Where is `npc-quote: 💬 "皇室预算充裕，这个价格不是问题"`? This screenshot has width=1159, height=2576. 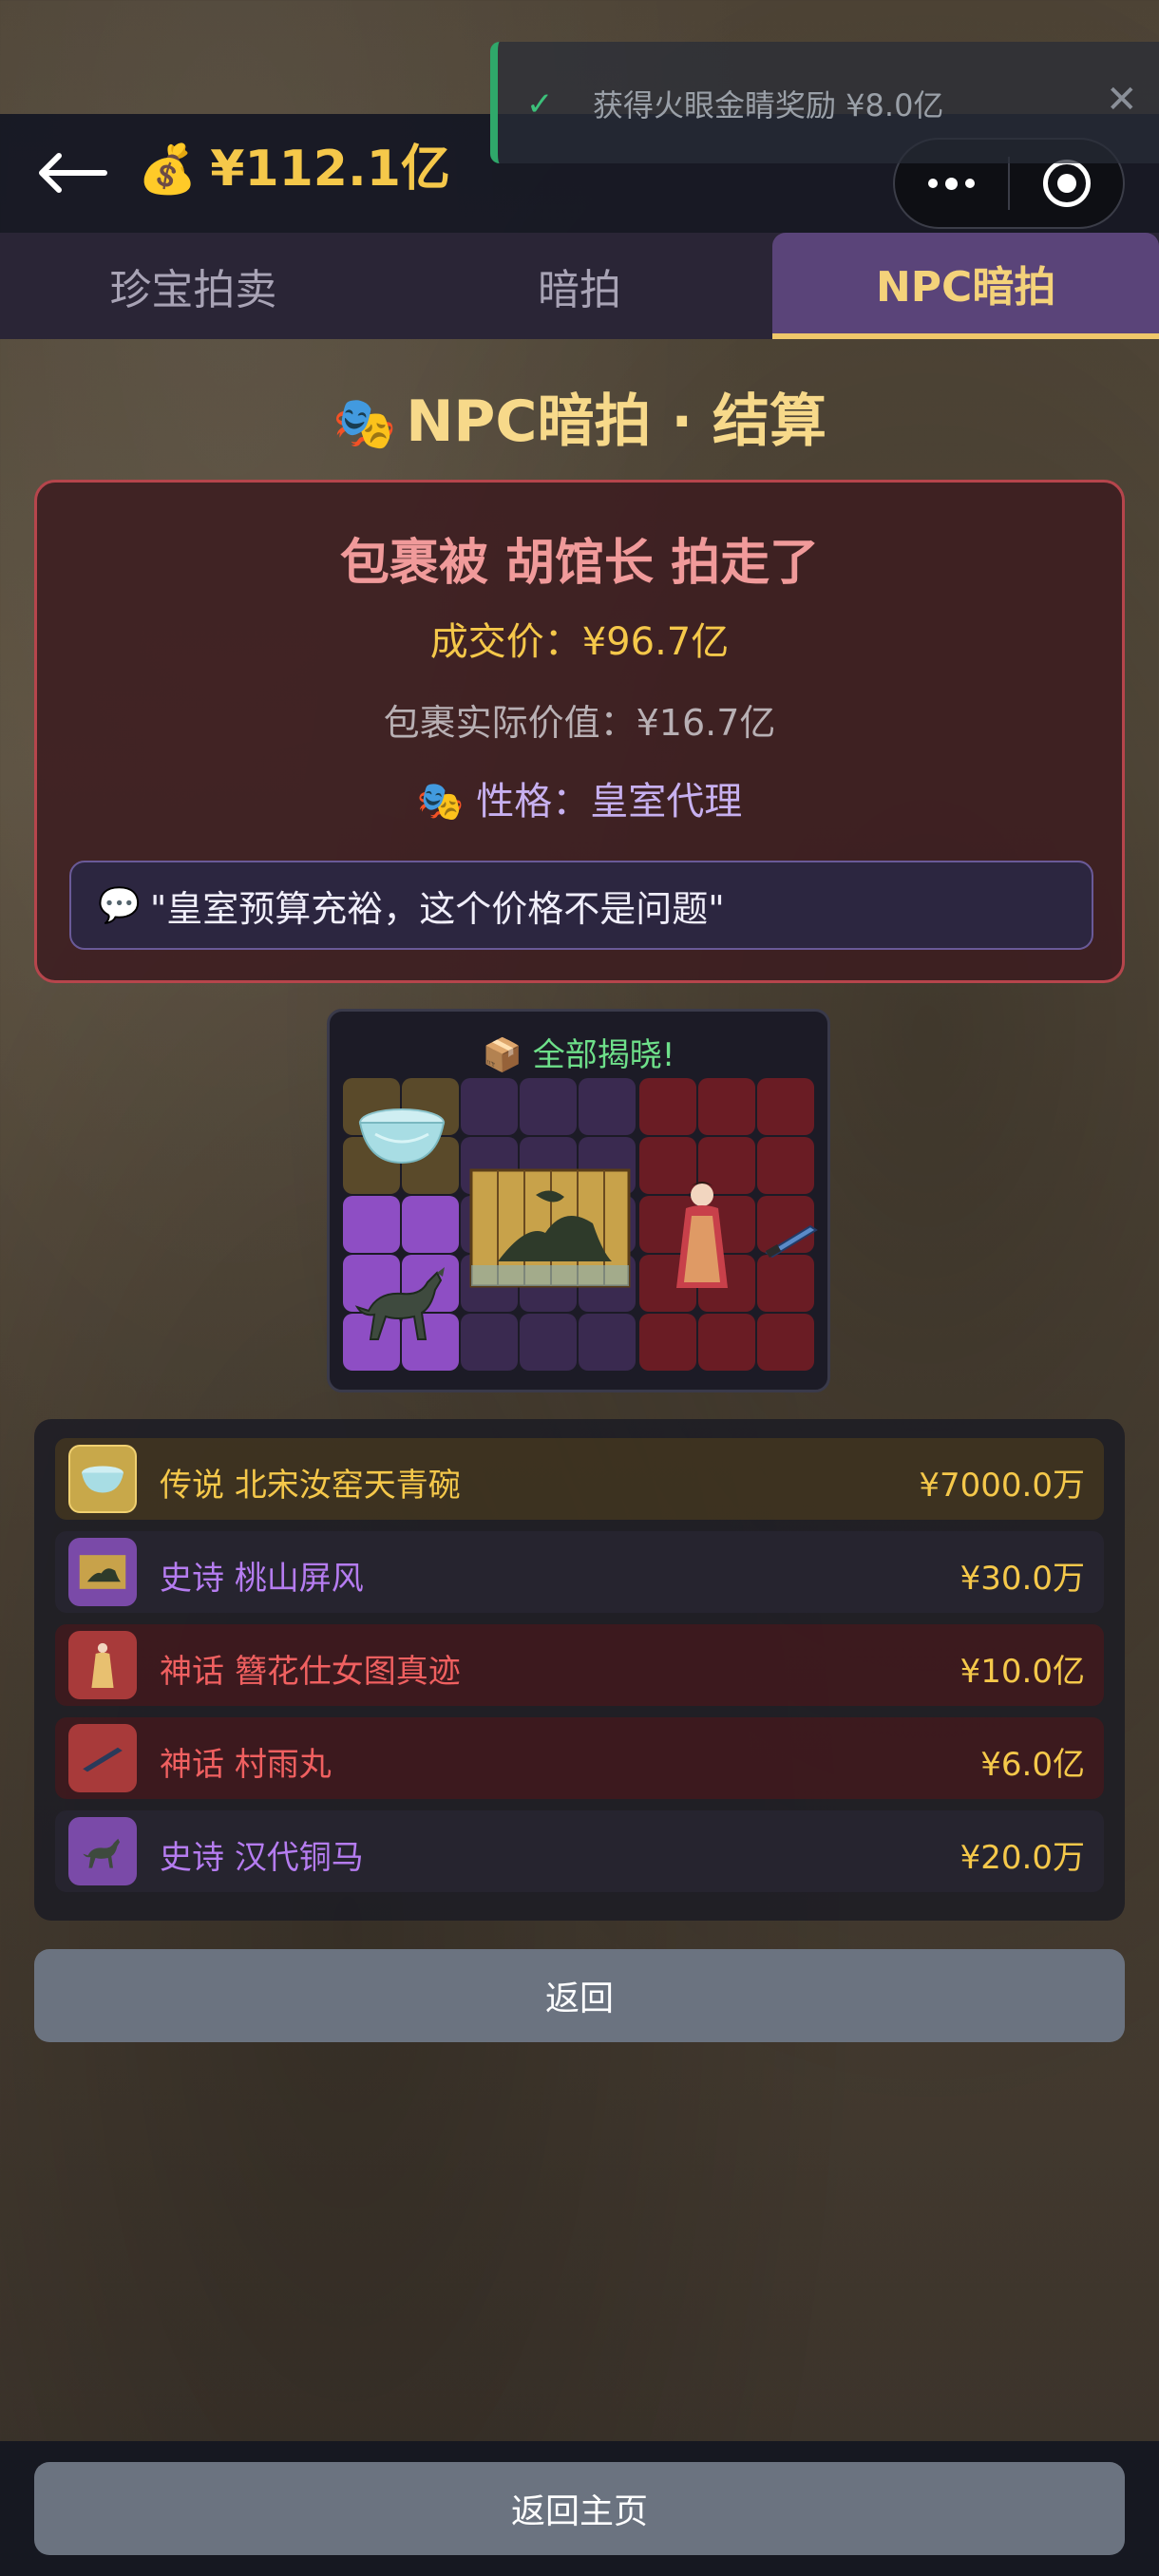 npc-quote: 💬 "皇室预算充裕，这个价格不是问题" is located at coordinates (581, 905).